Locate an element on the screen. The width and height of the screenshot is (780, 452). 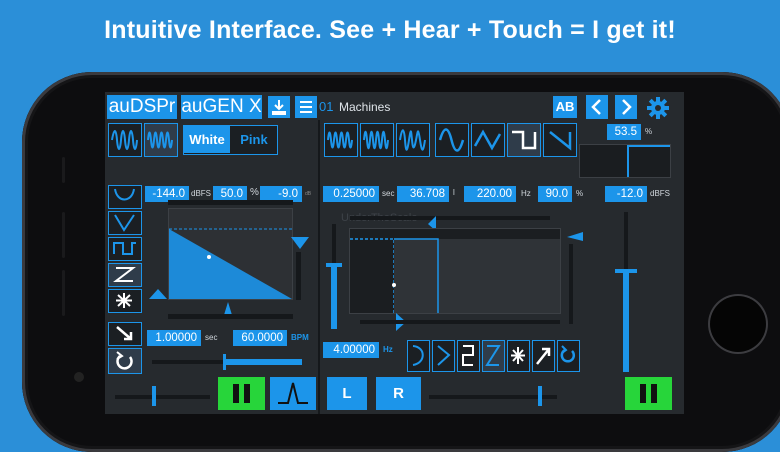
settings-button is located at coordinates (658, 108).